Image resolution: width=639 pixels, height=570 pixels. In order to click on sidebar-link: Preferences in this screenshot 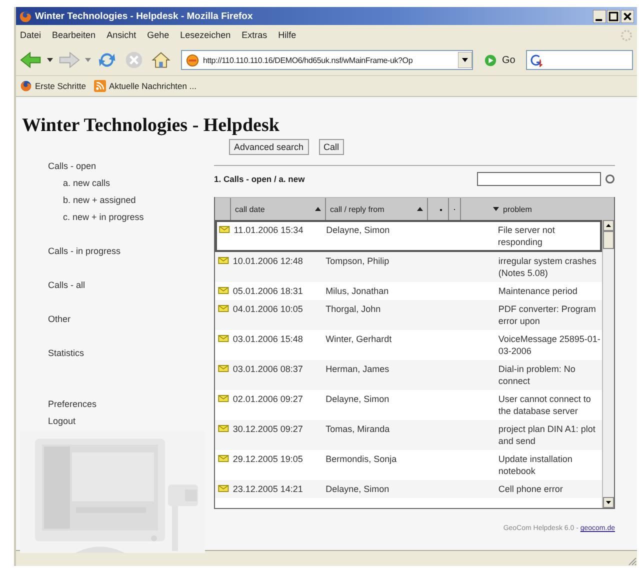, I will do `click(72, 404)`.